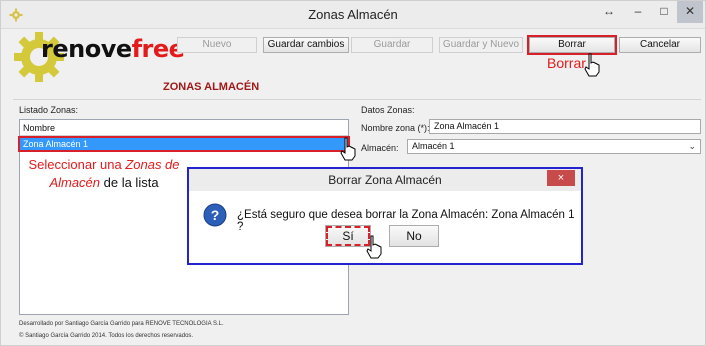  Describe the element at coordinates (395, 128) in the screenshot. I see `nombre-zona-label: Nombre zona (*):` at that location.